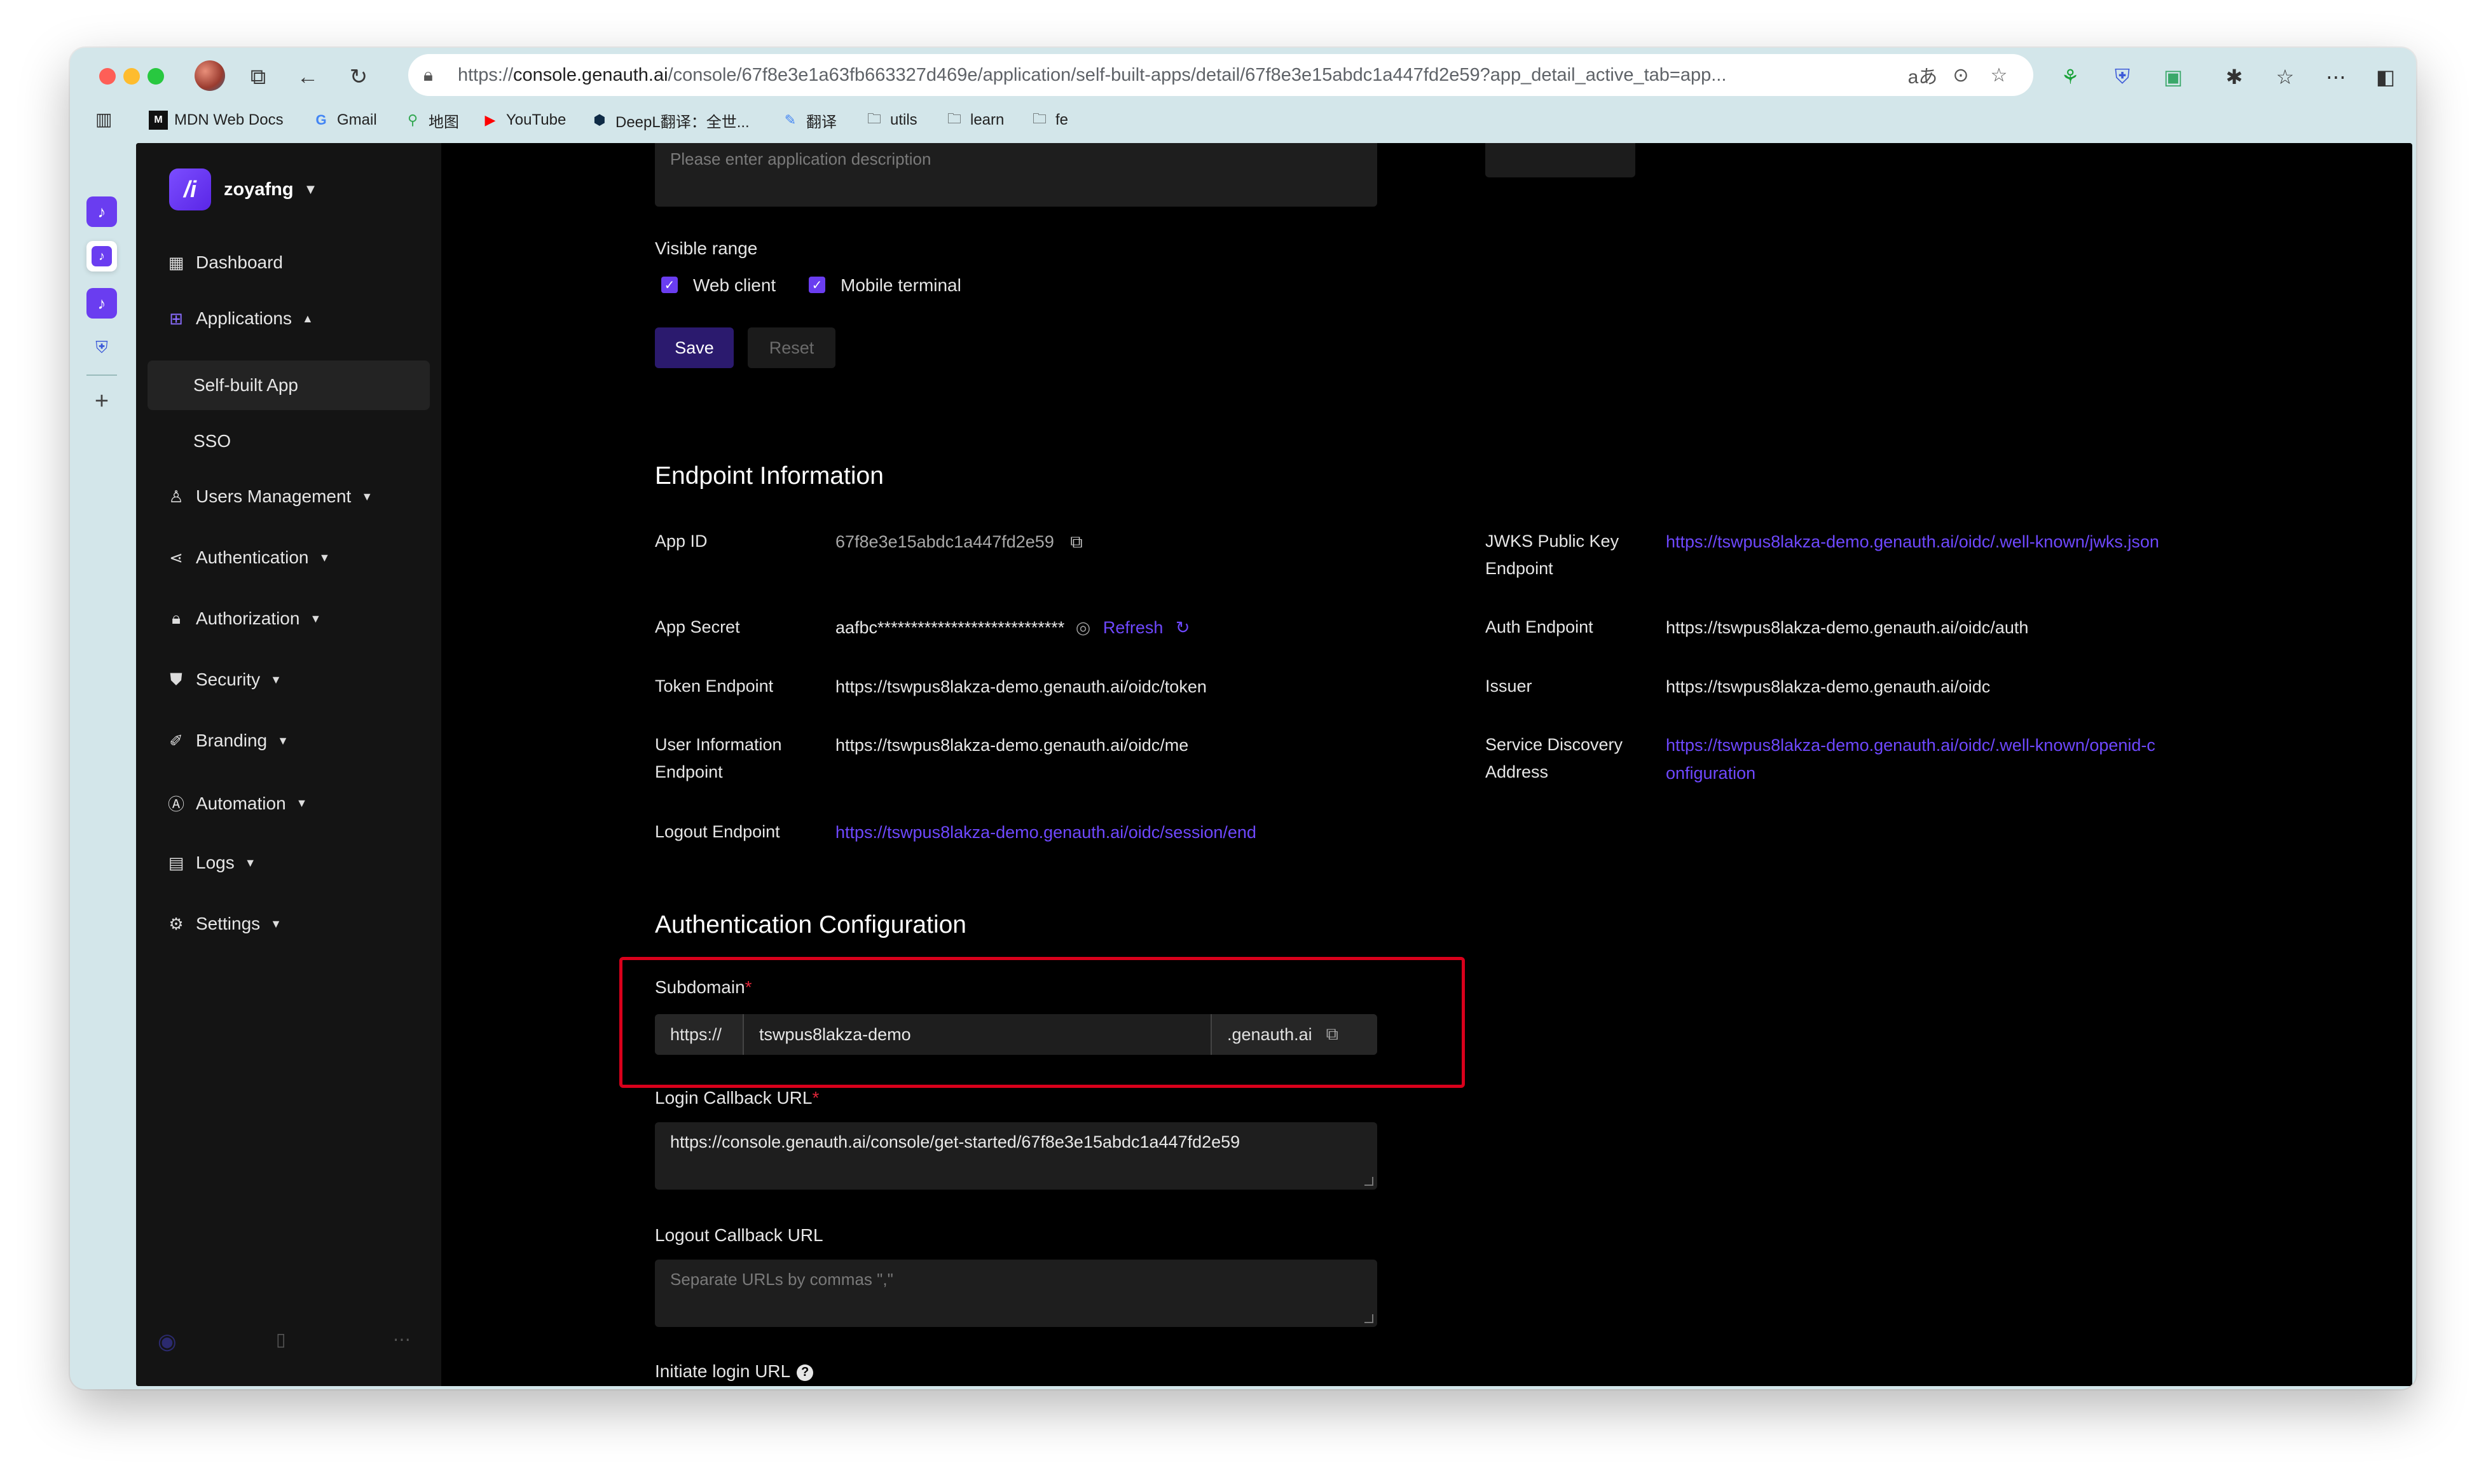 Image resolution: width=2486 pixels, height=1484 pixels. What do you see at coordinates (809, 120) in the screenshot?
I see `bookmark-translate: ✎ 翻译` at bounding box center [809, 120].